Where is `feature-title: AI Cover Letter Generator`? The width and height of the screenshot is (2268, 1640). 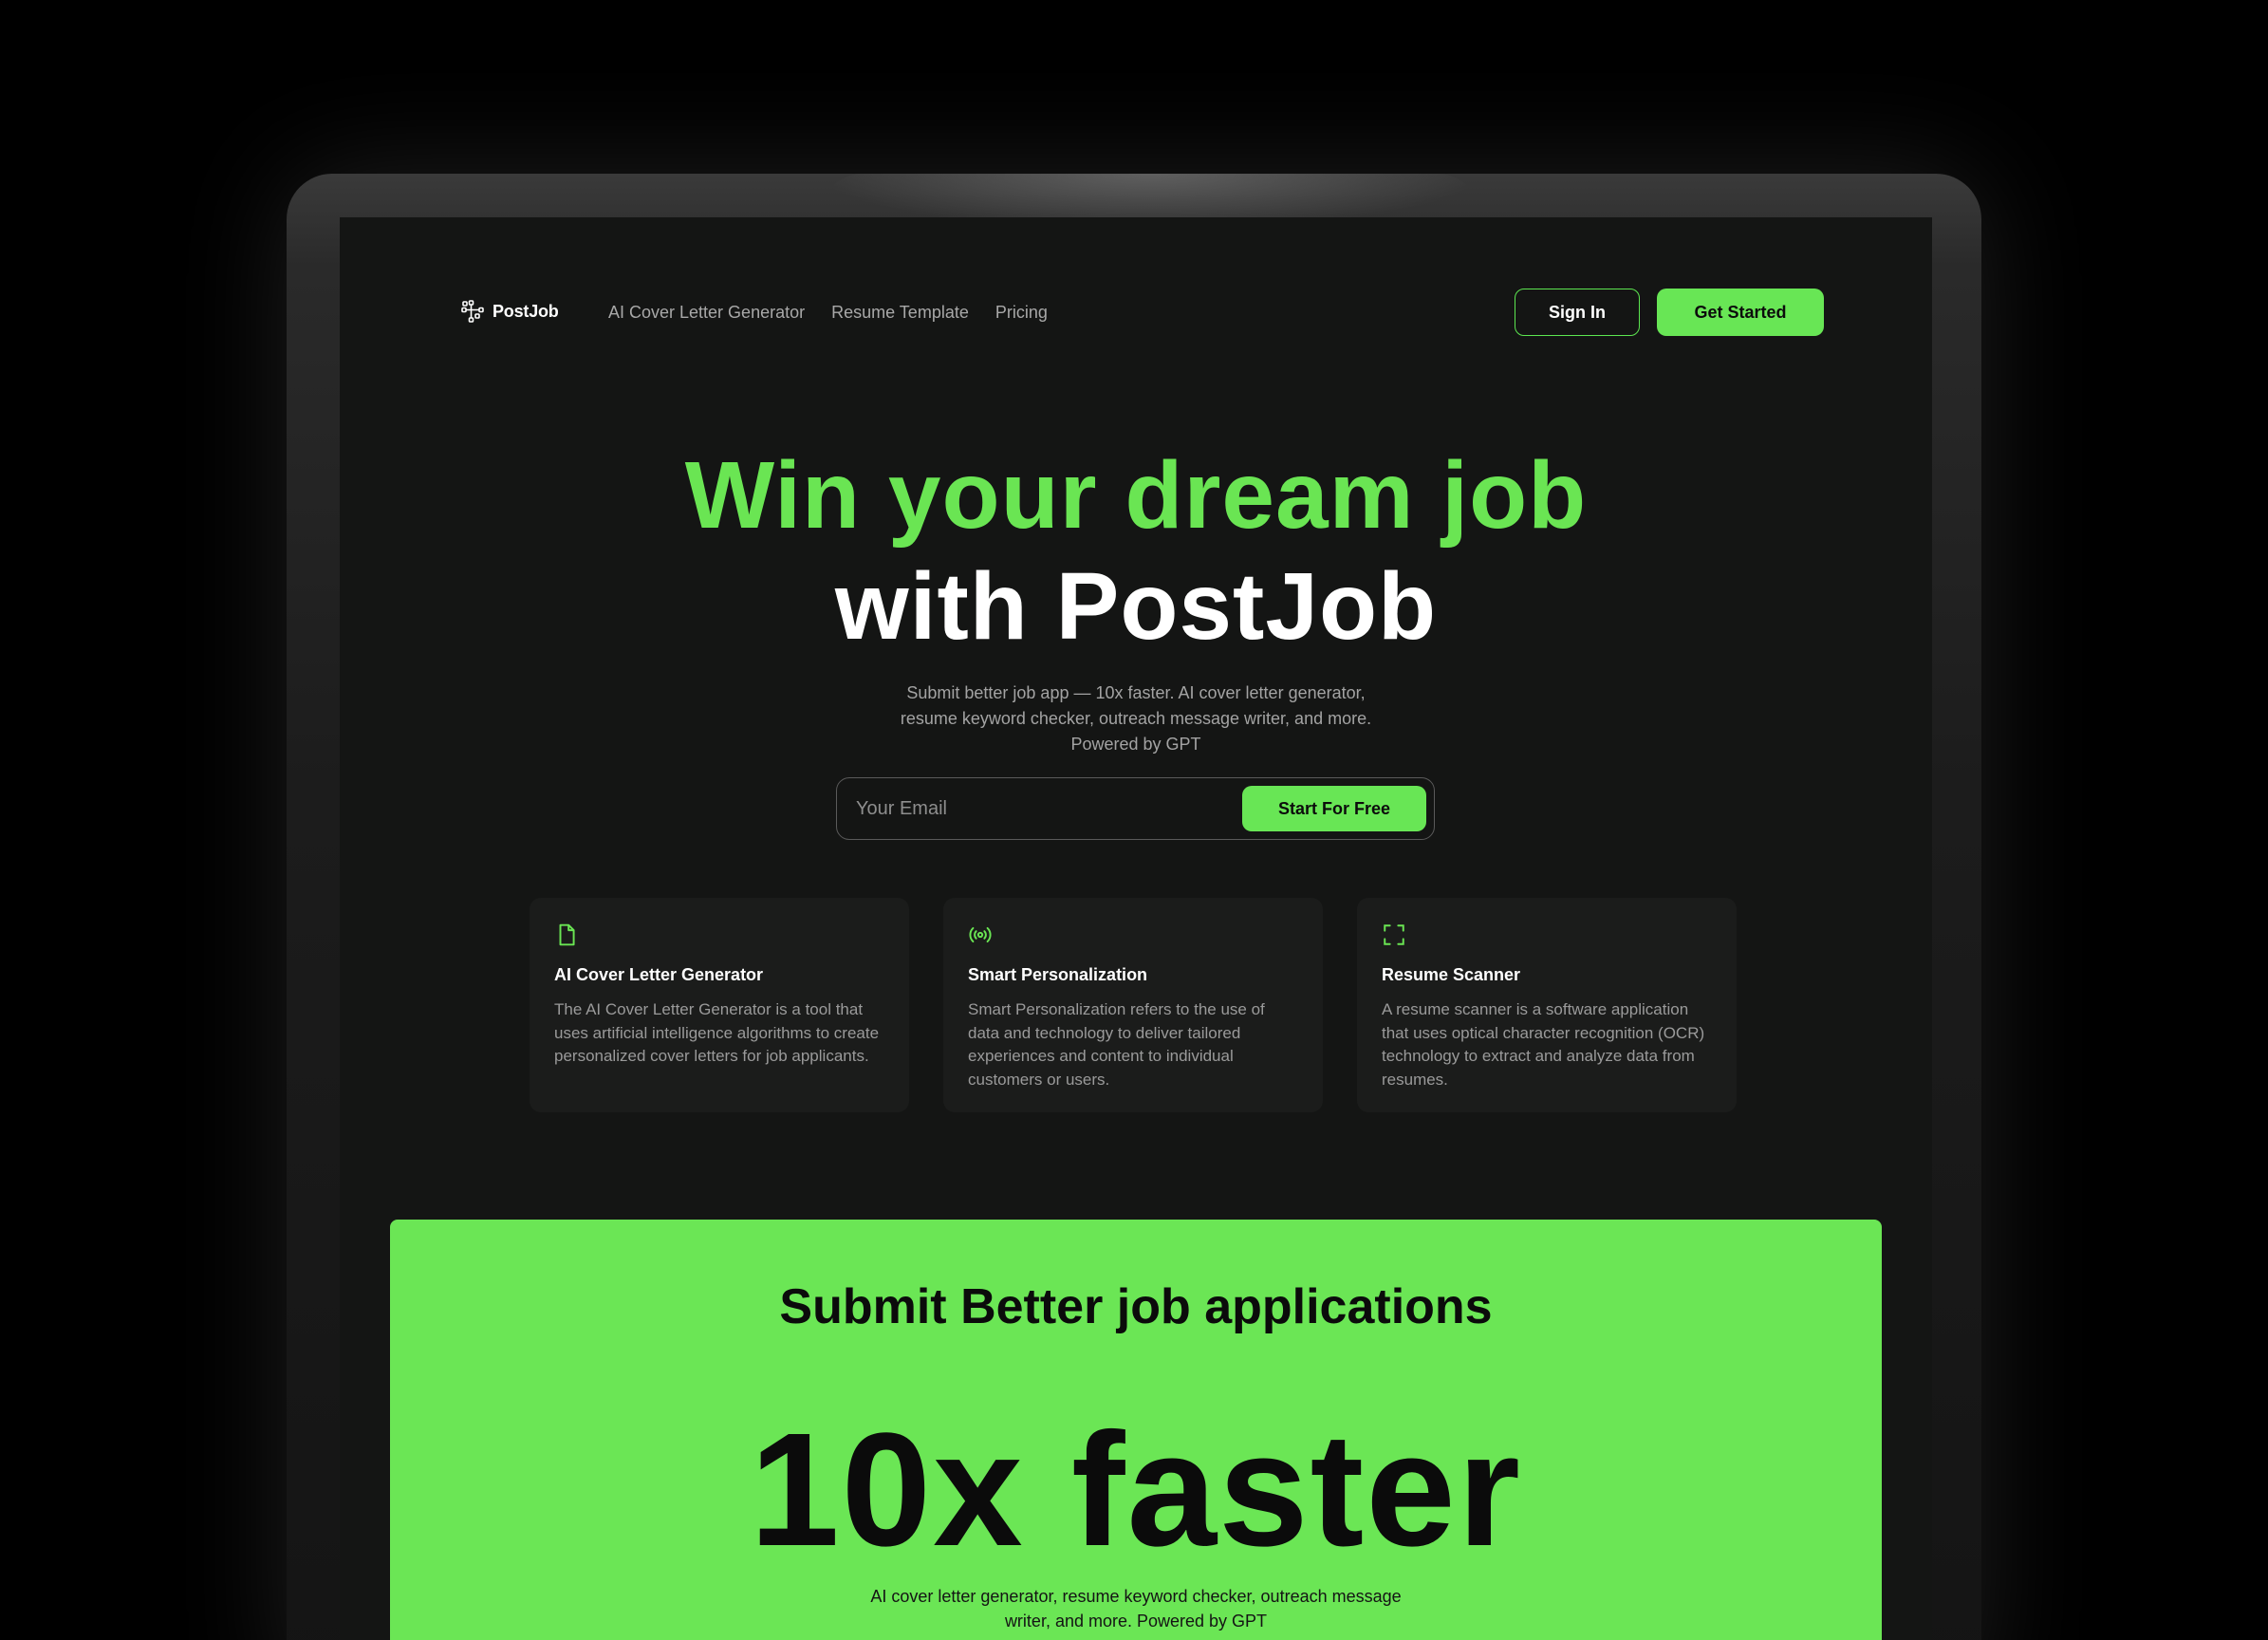 feature-title: AI Cover Letter Generator is located at coordinates (659, 974).